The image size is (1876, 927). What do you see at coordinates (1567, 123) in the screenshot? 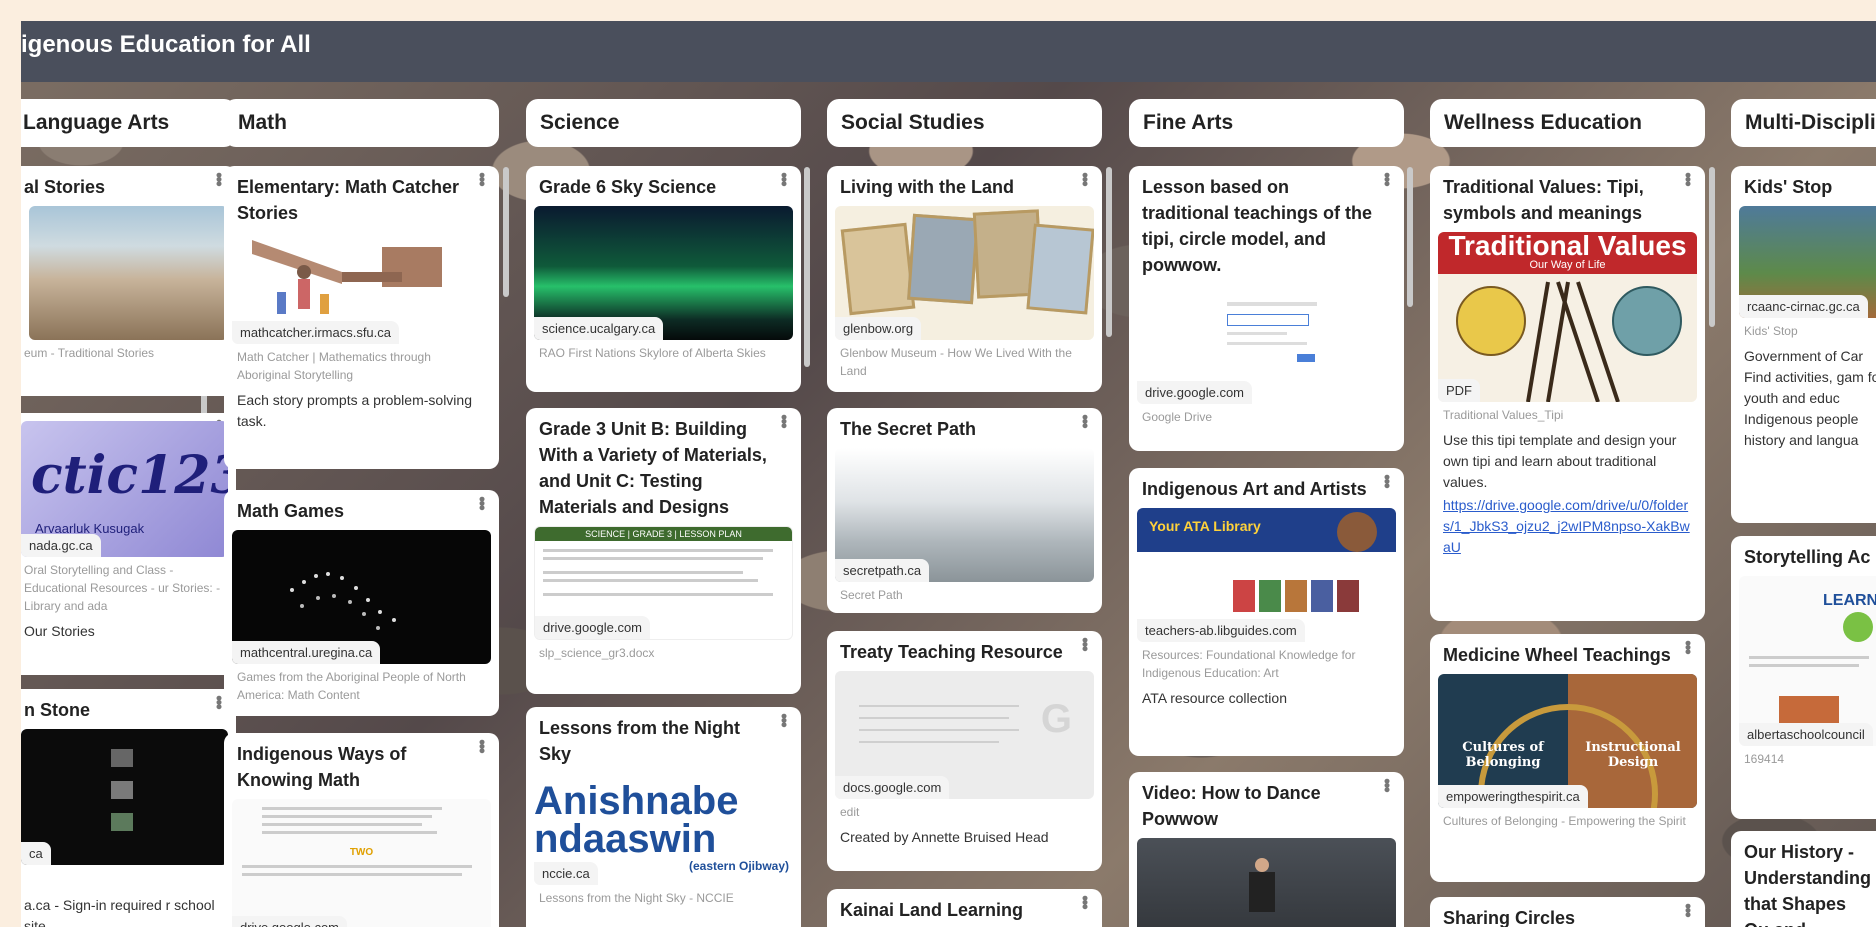
I see `column-header: Wellness Education` at bounding box center [1567, 123].